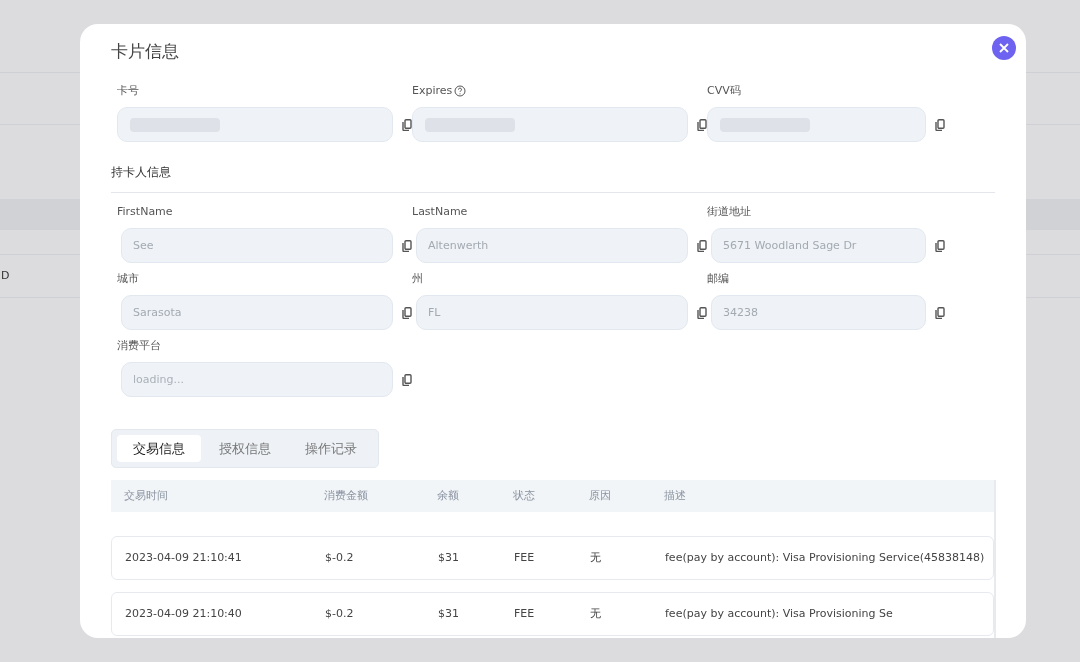 The image size is (1080, 662). Describe the element at coordinates (257, 245) in the screenshot. I see `input-field: See` at that location.